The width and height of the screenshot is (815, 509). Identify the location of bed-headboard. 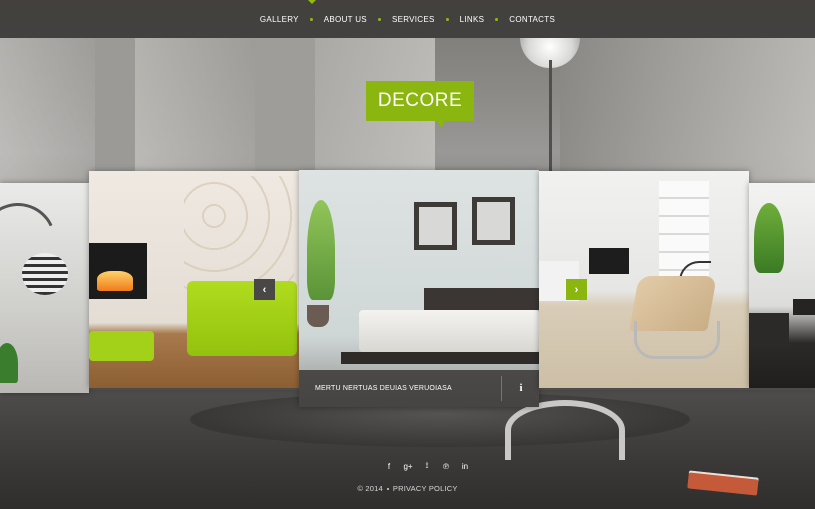
(481, 299).